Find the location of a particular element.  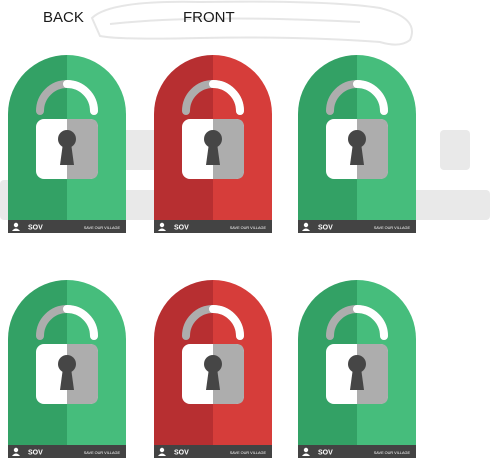

back-label: BACK is located at coordinates (63, 17).